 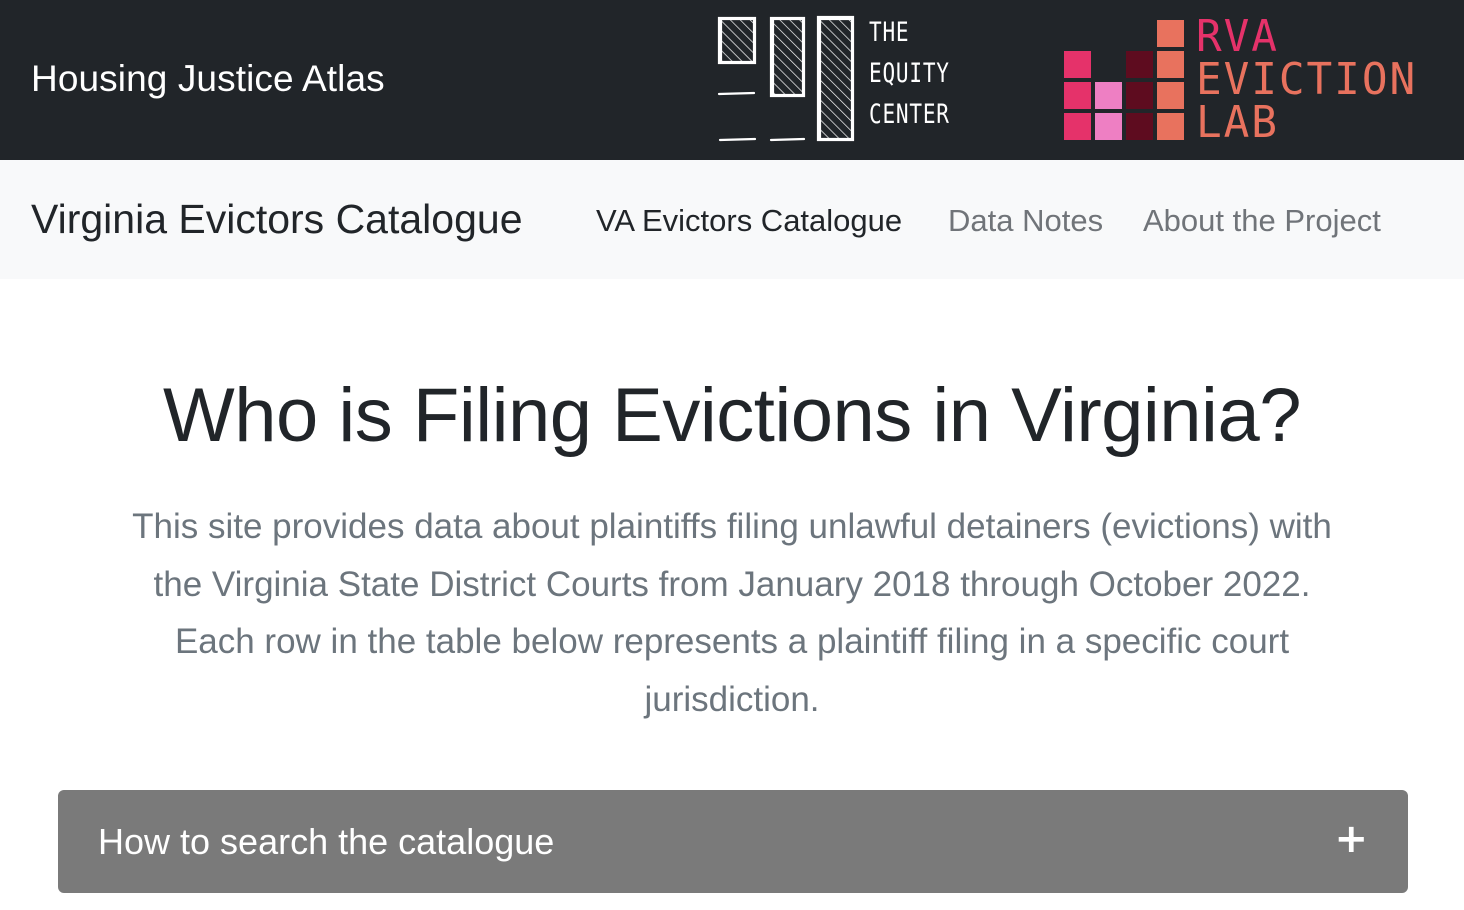 I want to click on accordion-title: How to search the catalogue, so click(x=326, y=841).